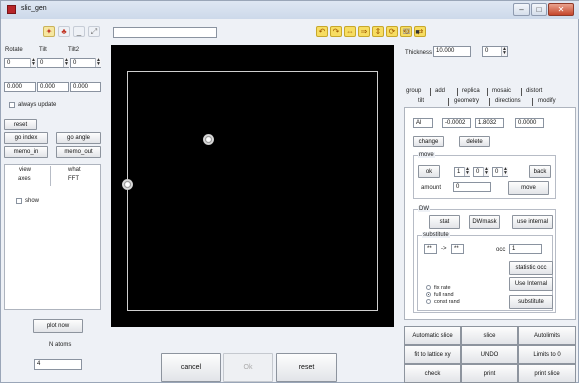 The image size is (579, 383). I want to click on rotate-right-icon: ↷, so click(336, 31).